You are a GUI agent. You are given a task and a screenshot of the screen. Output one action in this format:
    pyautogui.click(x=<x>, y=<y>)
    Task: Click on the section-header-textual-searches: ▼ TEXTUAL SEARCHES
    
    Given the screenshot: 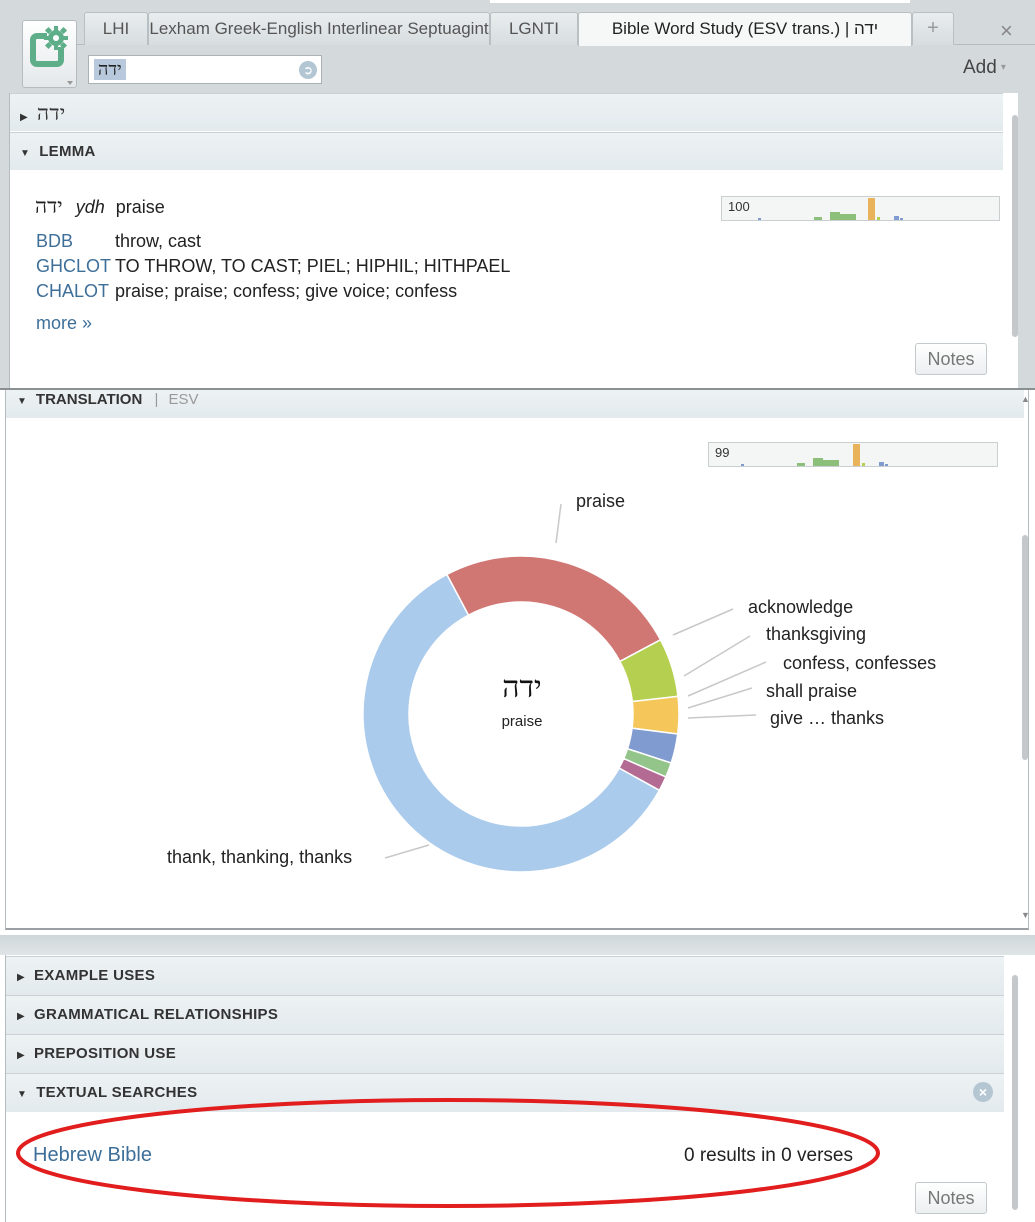 What is the action you would take?
    pyautogui.click(x=505, y=1092)
    